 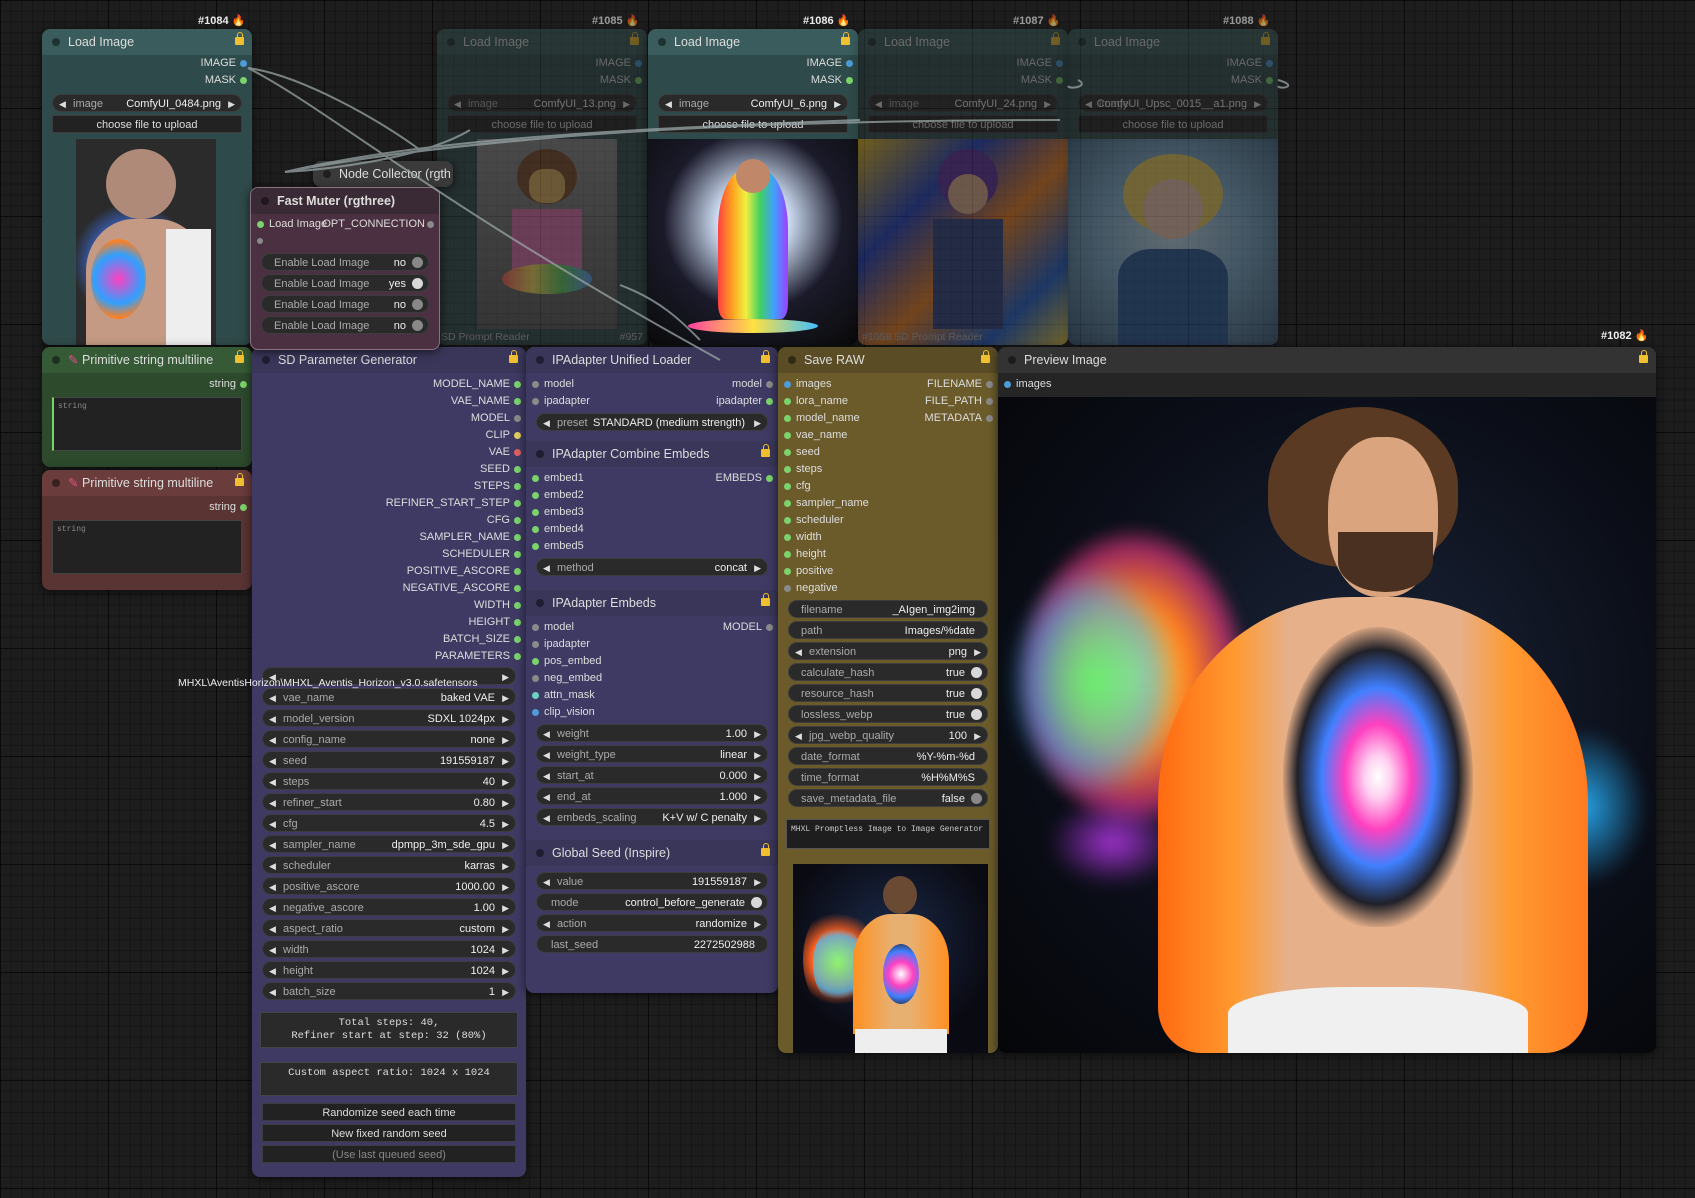 What do you see at coordinates (1327, 360) in the screenshot?
I see `node-title: Preview Image` at bounding box center [1327, 360].